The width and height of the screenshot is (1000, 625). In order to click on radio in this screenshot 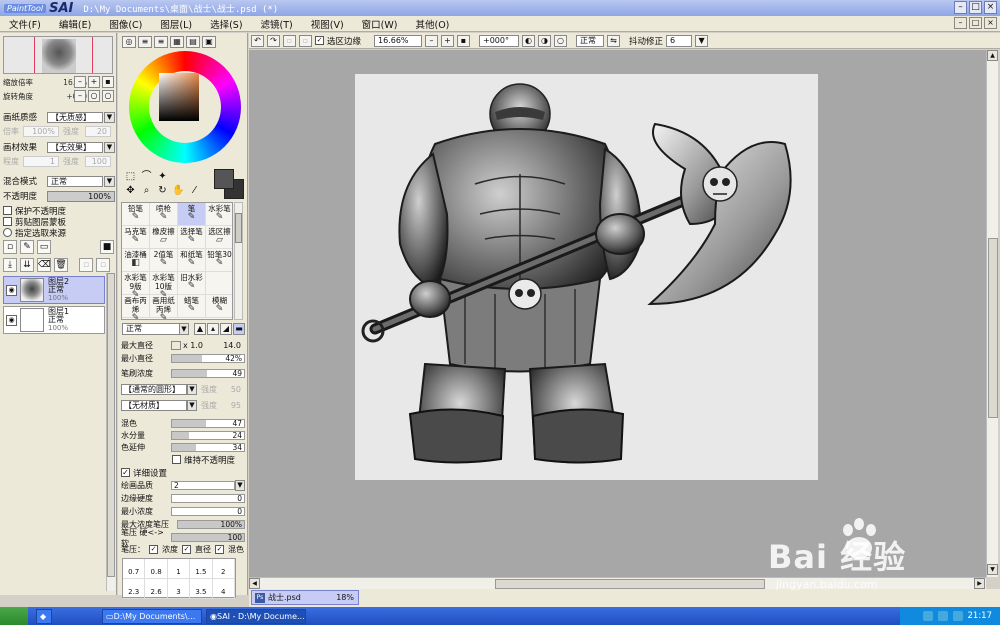, I will do `click(7, 232)`.